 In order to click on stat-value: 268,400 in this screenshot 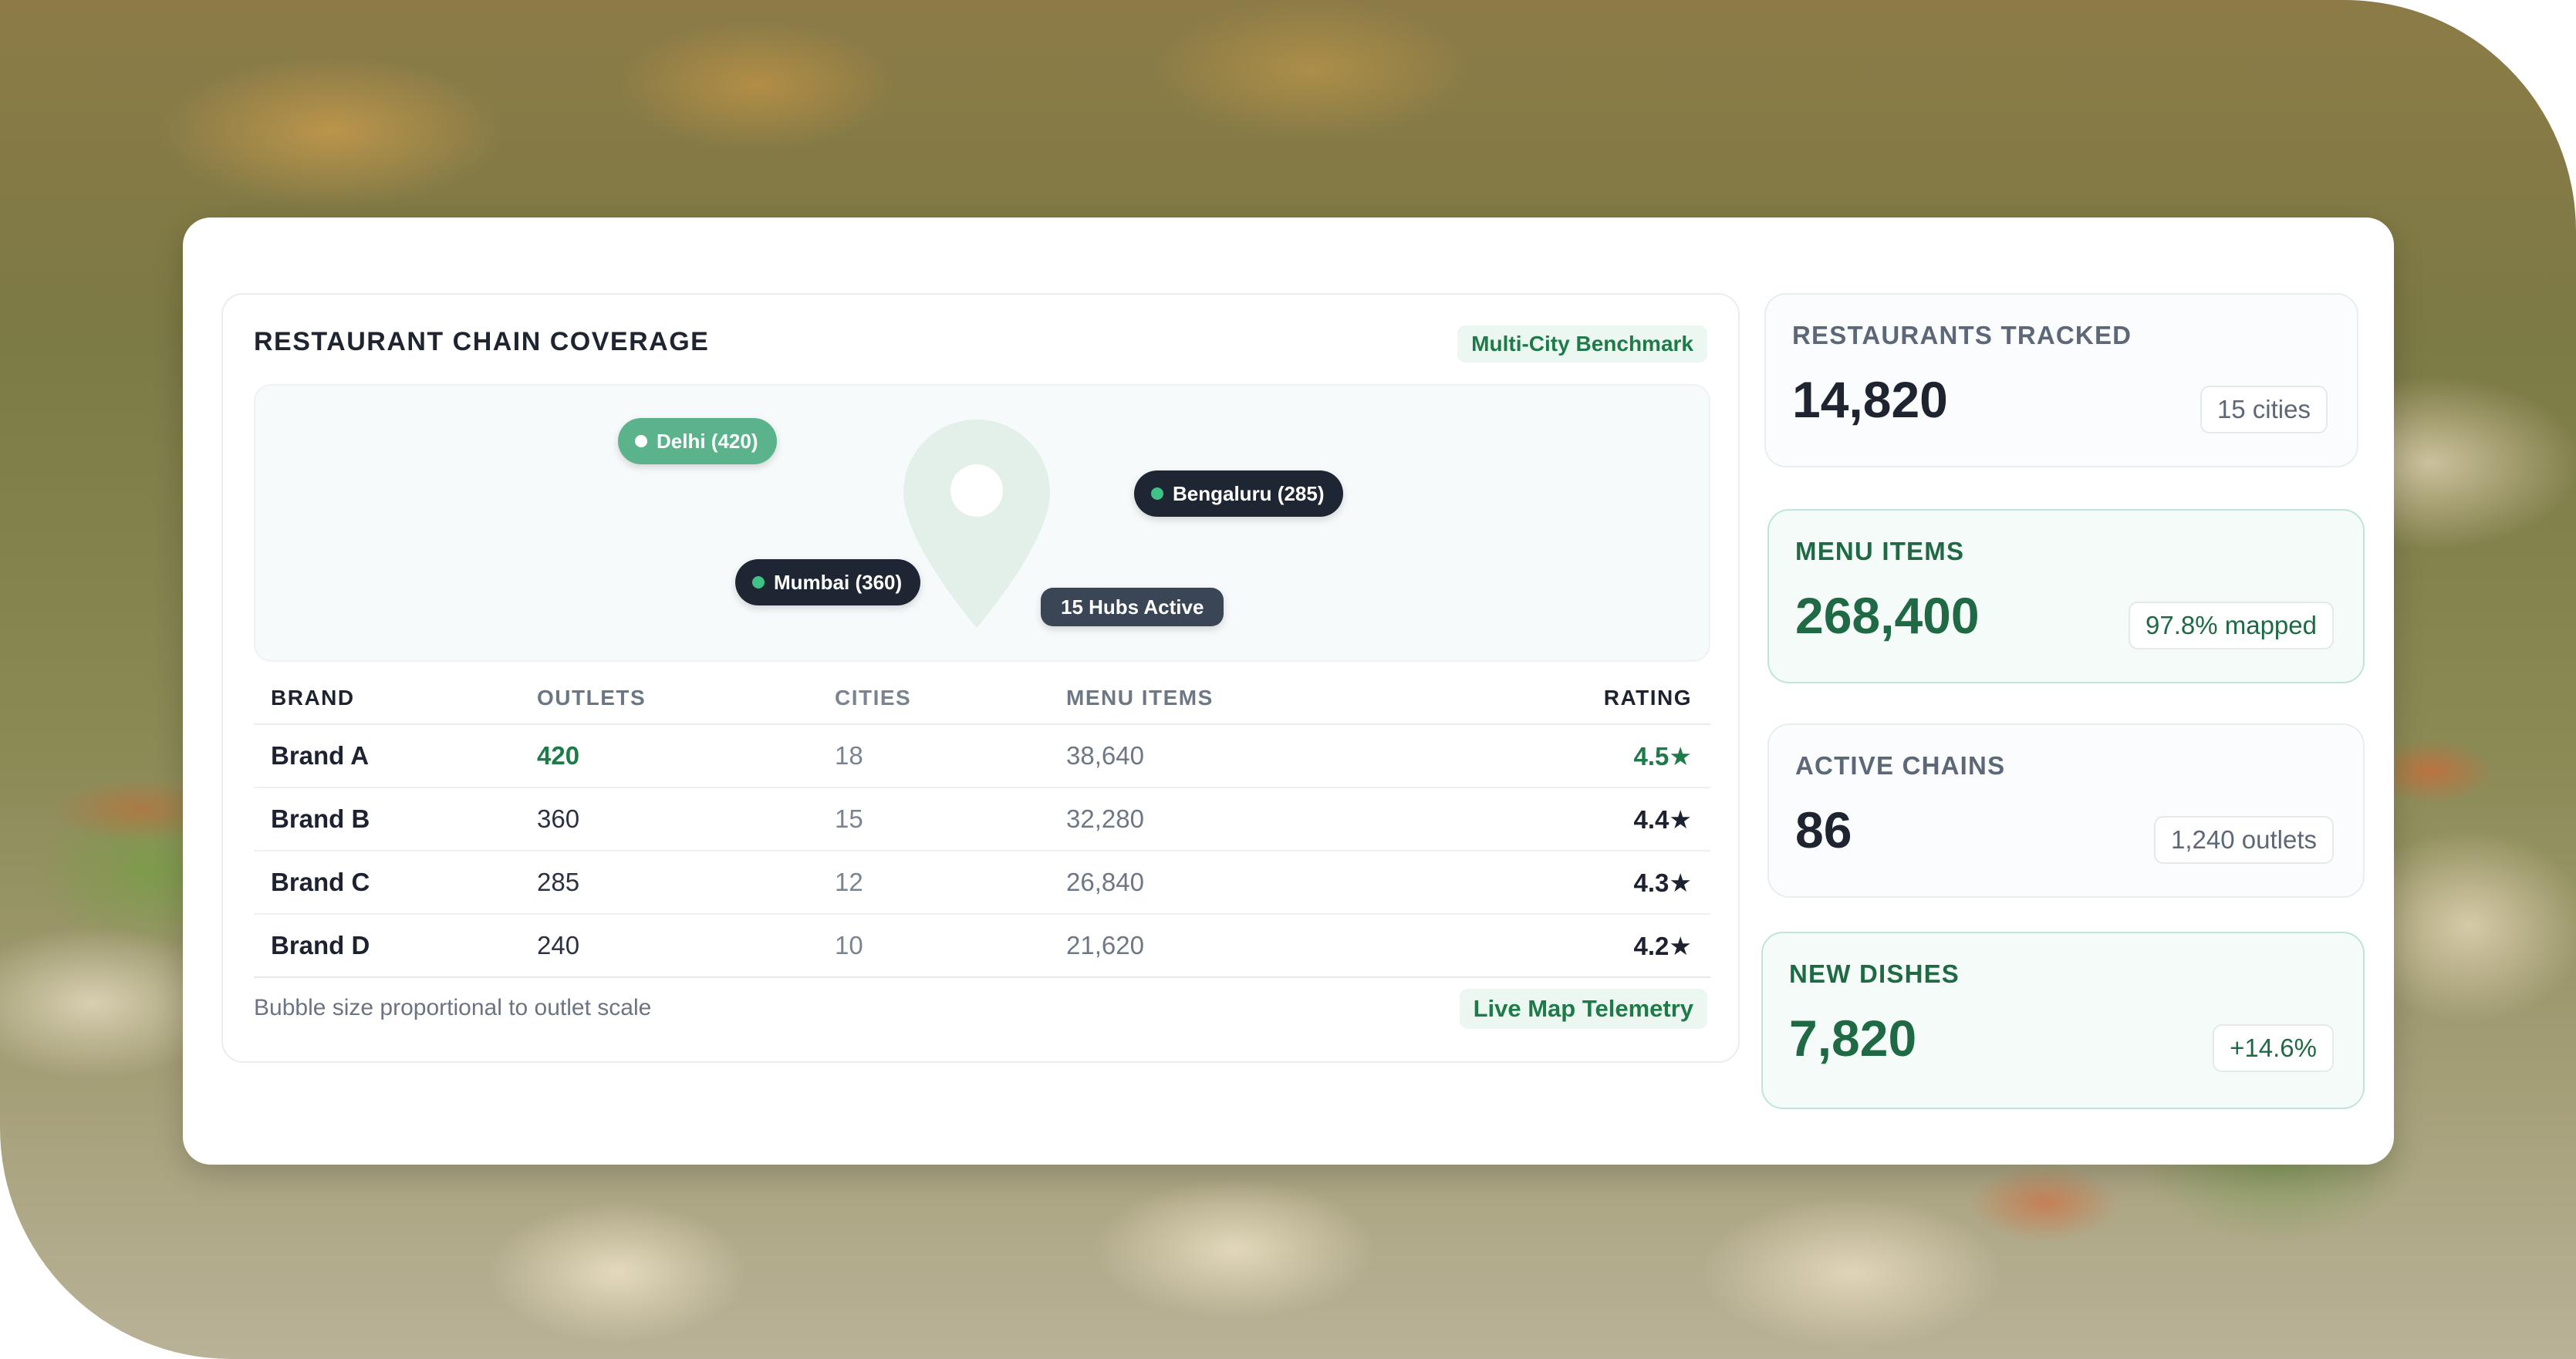, I will do `click(1888, 615)`.